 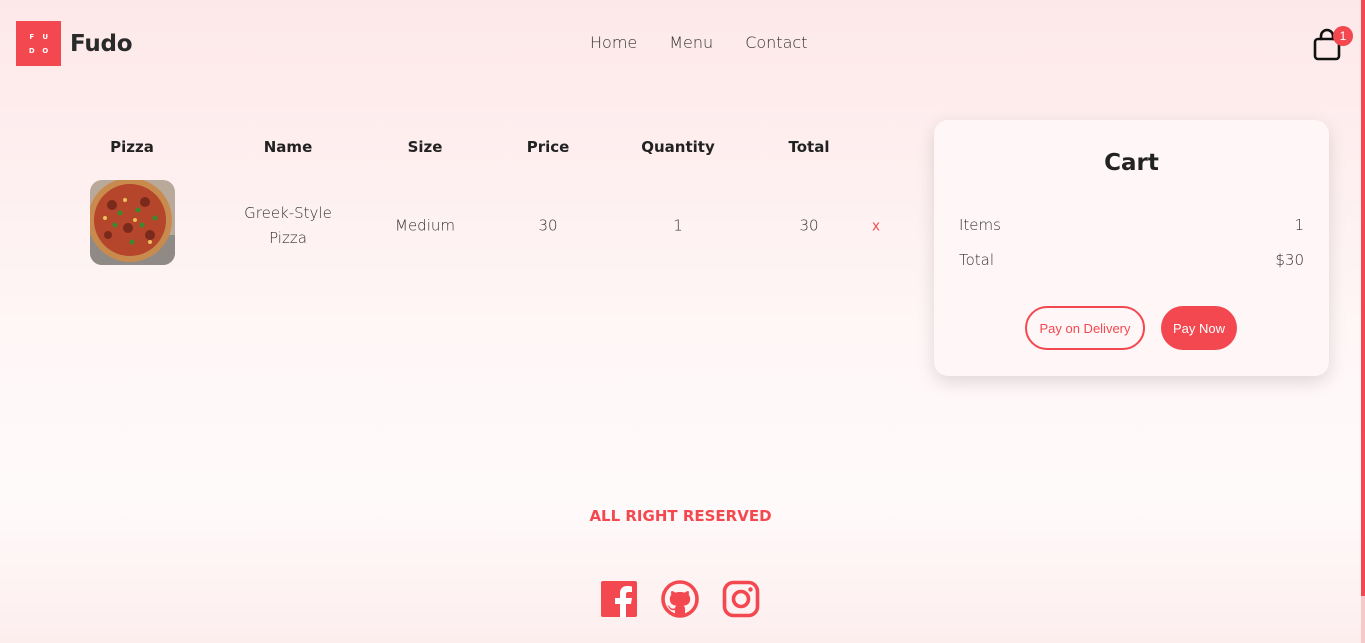 I want to click on brand-logo: F U D O Fudo, so click(x=74, y=43).